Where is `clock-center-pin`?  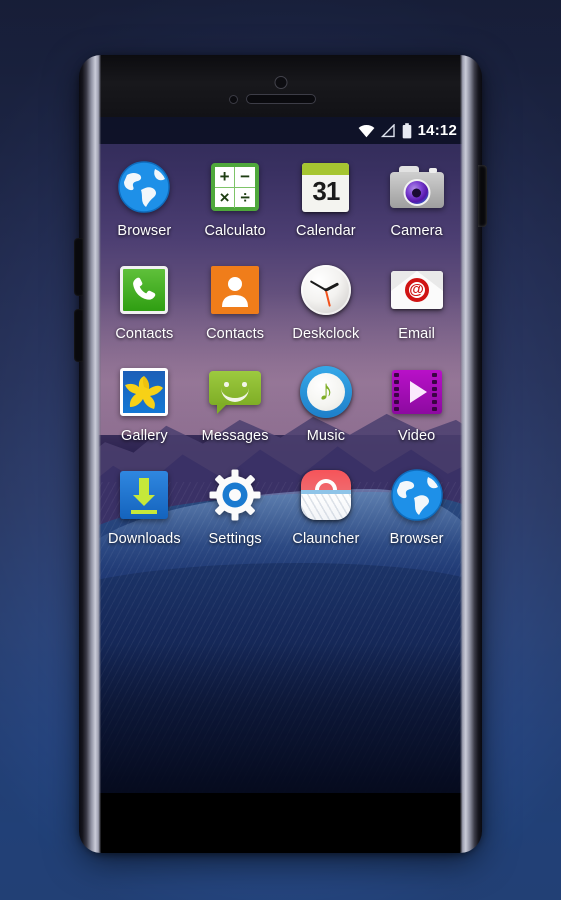 clock-center-pin is located at coordinates (326, 289).